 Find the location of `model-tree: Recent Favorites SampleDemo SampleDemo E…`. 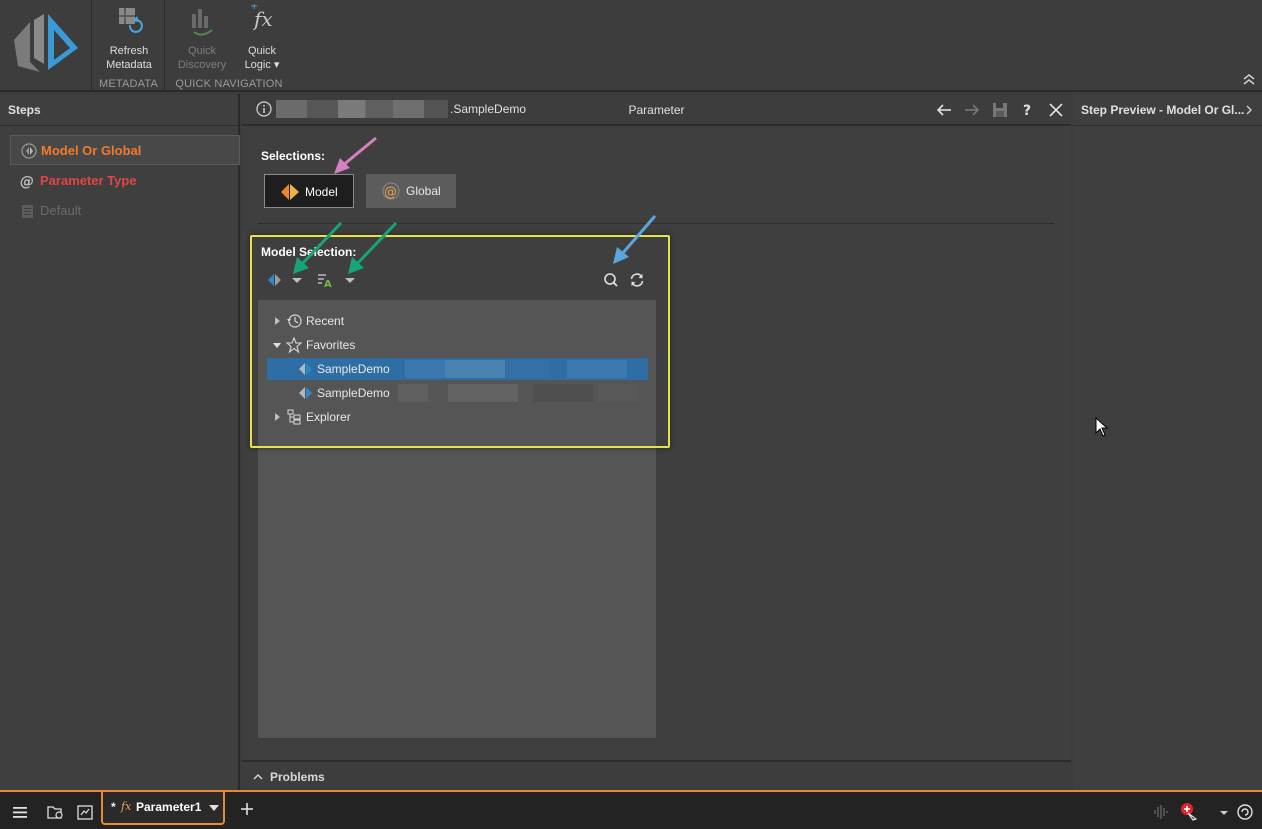

model-tree: Recent Favorites SampleDemo SampleDemo E… is located at coordinates (457, 369).